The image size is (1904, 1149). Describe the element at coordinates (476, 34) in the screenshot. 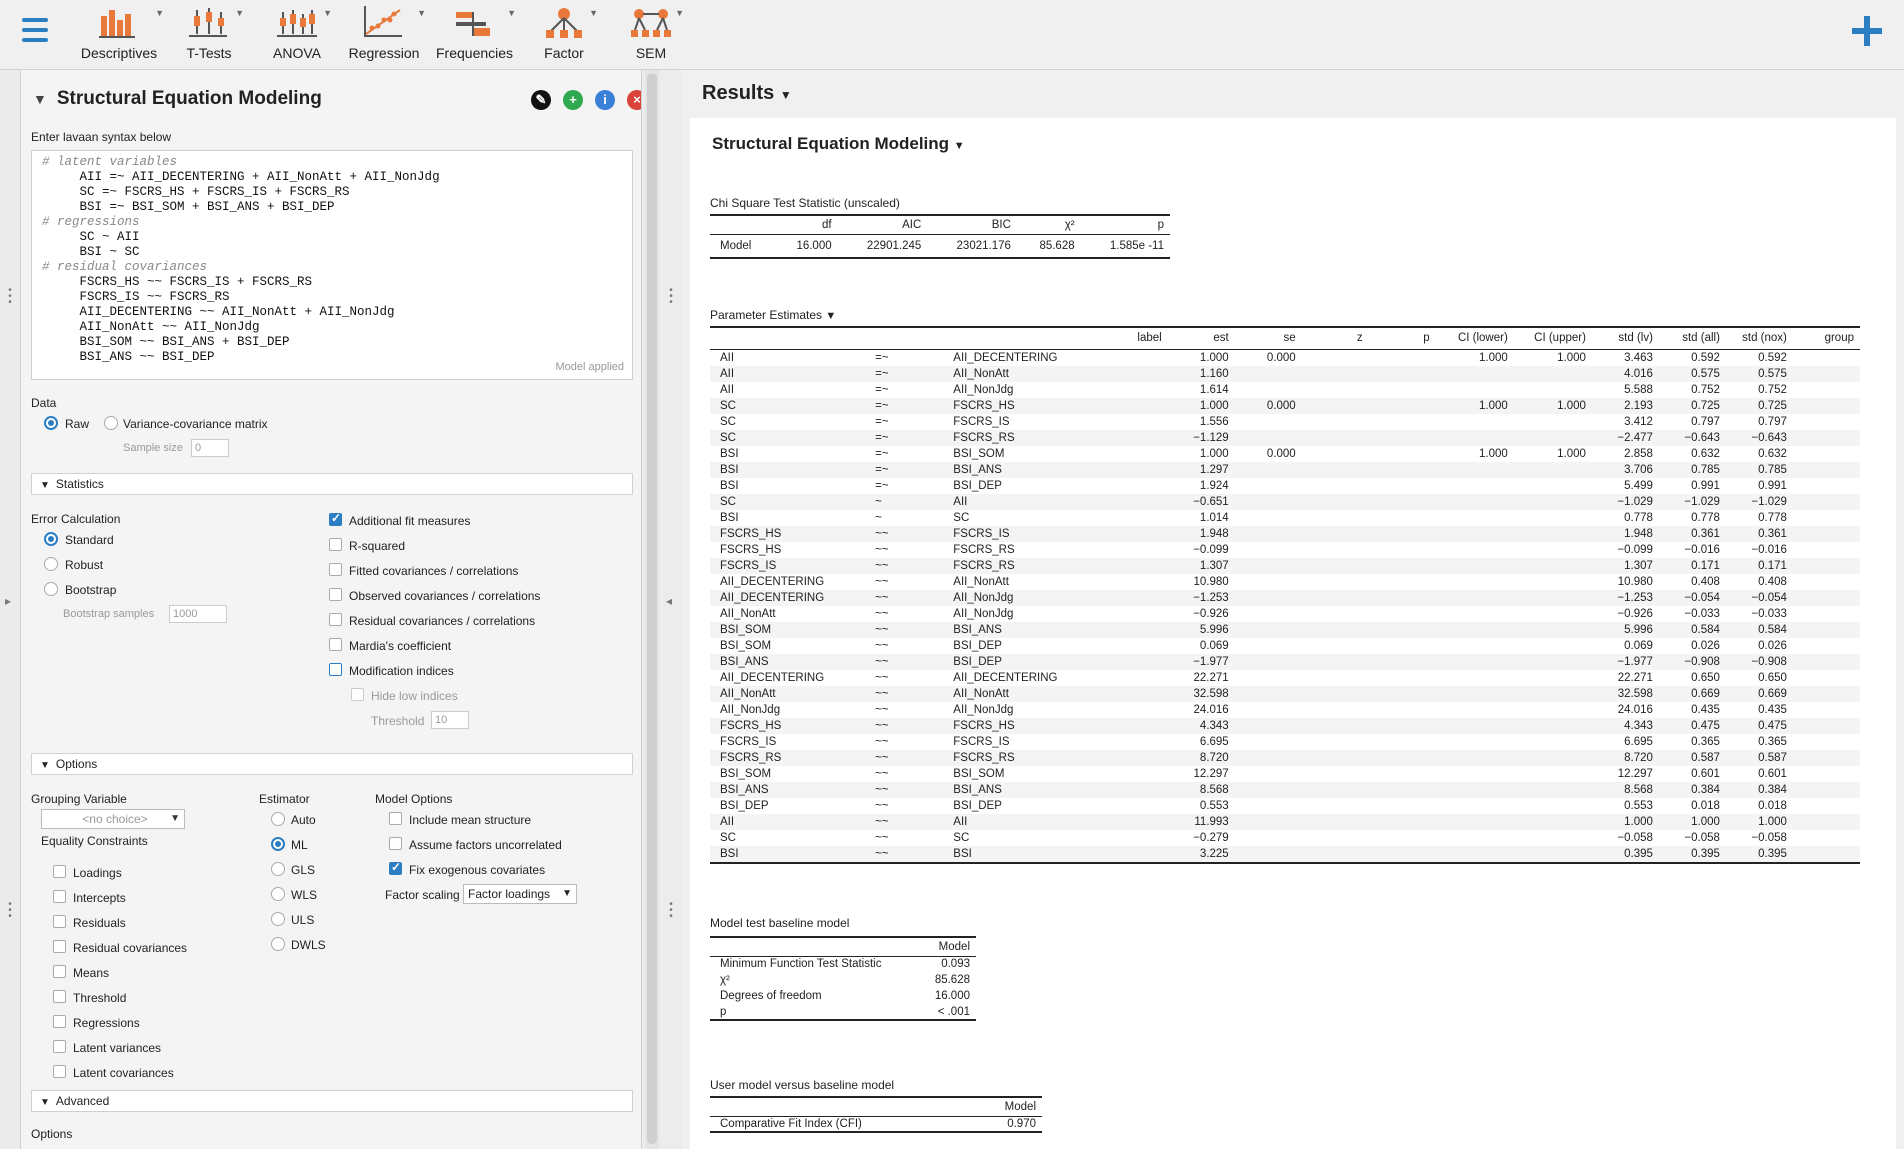

I see `ribbon-frequencies: ▼ Frequencies` at that location.